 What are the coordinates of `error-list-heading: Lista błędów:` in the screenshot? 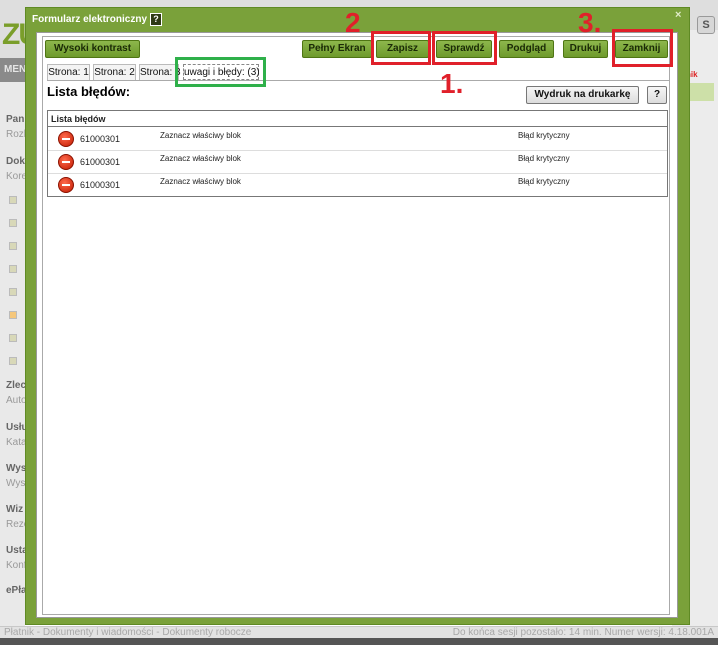 It's located at (89, 91).